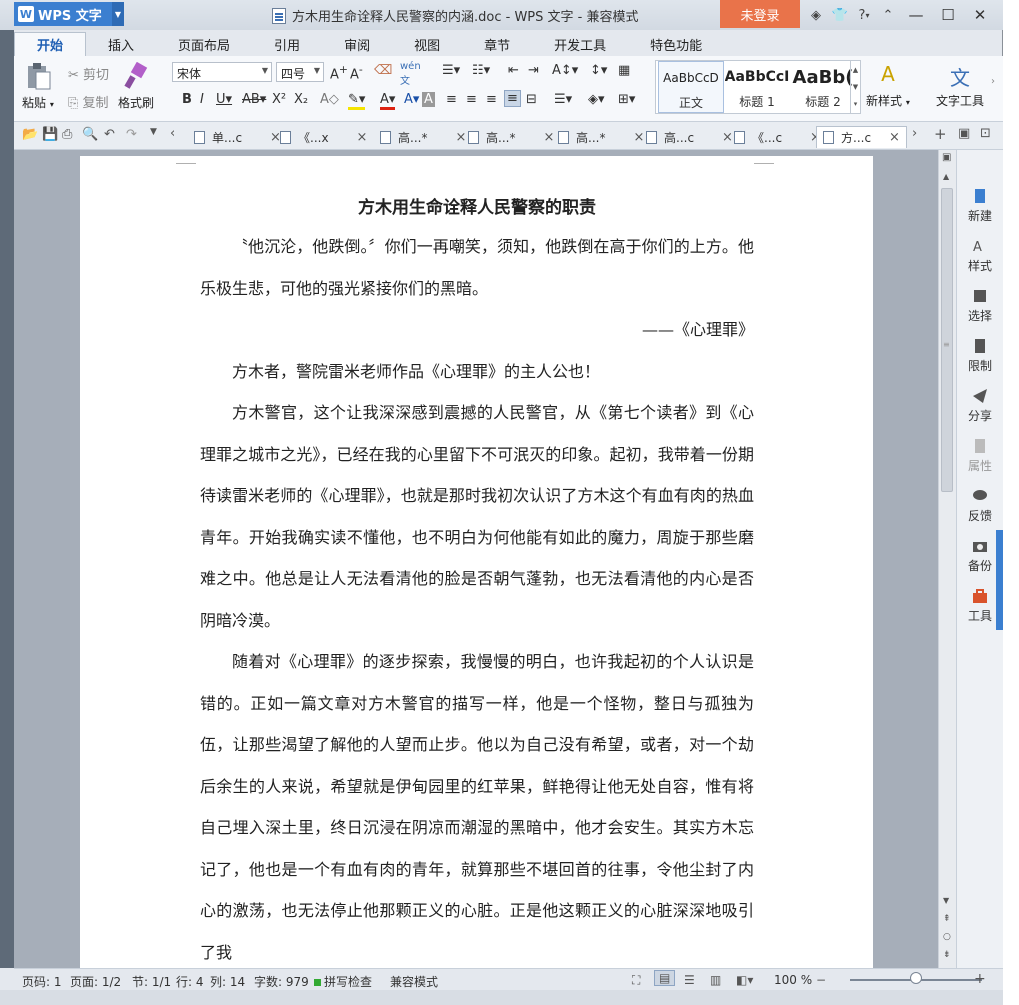 The image size is (1019, 1005). Describe the element at coordinates (993, 81) in the screenshot. I see `ribbon-scroll-right-icon: ›` at that location.